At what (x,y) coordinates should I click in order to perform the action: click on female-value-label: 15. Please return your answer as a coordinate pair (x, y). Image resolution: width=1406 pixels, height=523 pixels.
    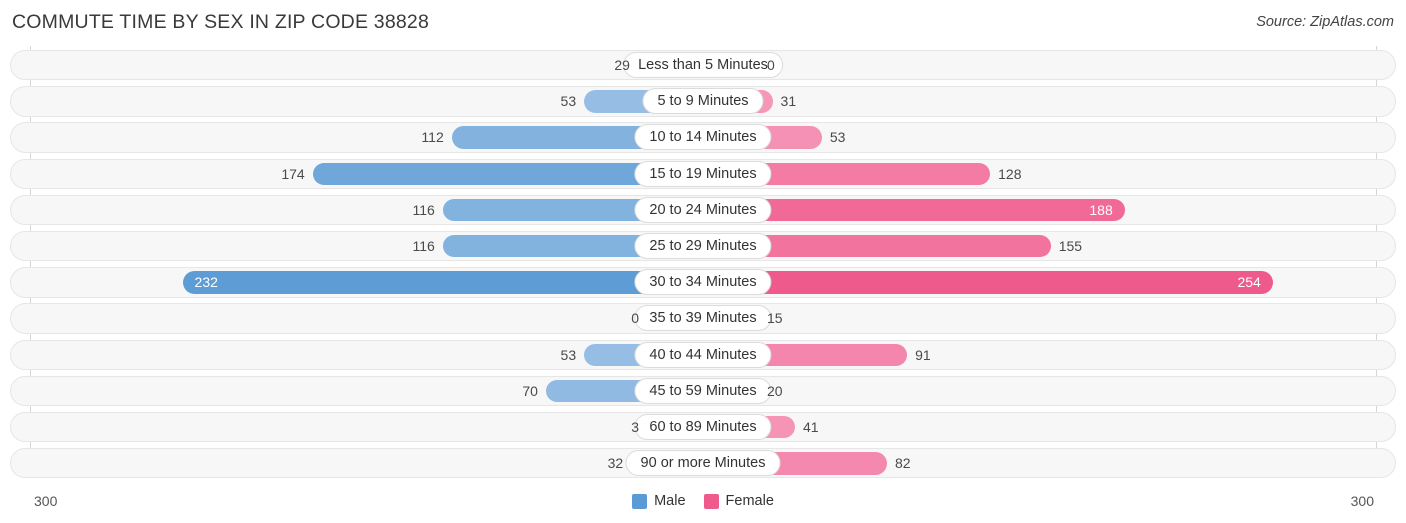
    Looking at the image, I should click on (775, 318).